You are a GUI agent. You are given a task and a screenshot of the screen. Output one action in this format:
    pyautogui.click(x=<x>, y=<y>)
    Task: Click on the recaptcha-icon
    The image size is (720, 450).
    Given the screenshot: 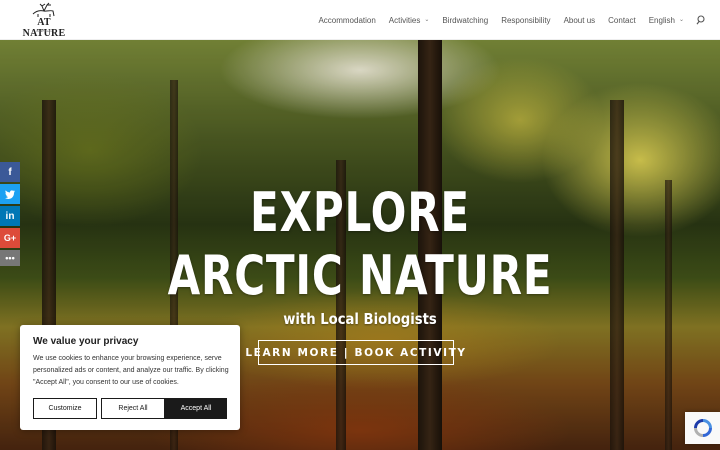 What is the action you would take?
    pyautogui.click(x=702, y=428)
    